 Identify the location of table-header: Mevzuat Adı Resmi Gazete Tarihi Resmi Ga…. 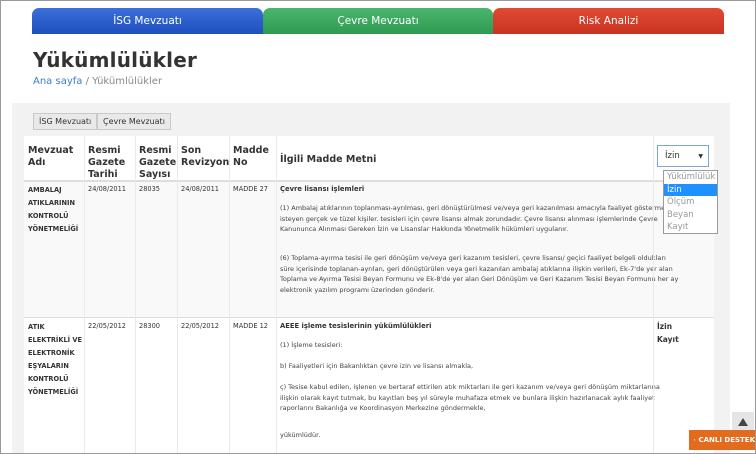
(369, 159).